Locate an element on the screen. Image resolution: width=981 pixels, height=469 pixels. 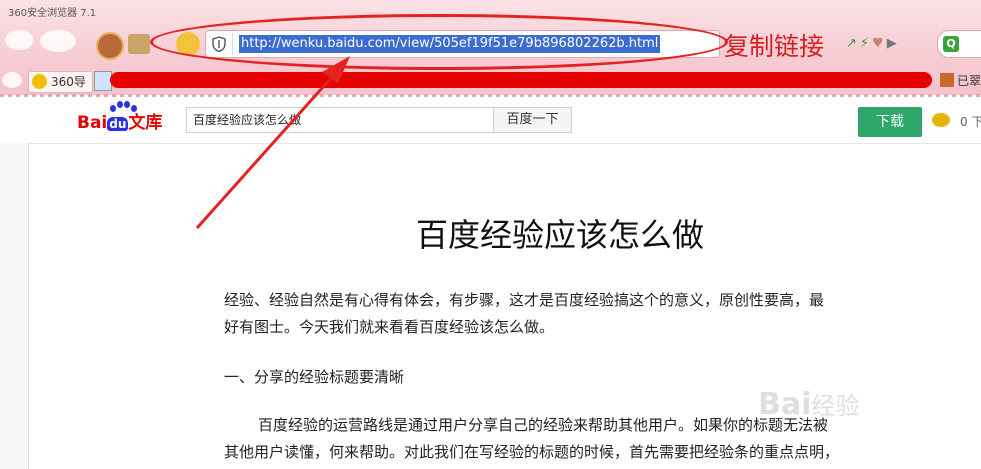
home-icon is located at coordinates (139, 44).